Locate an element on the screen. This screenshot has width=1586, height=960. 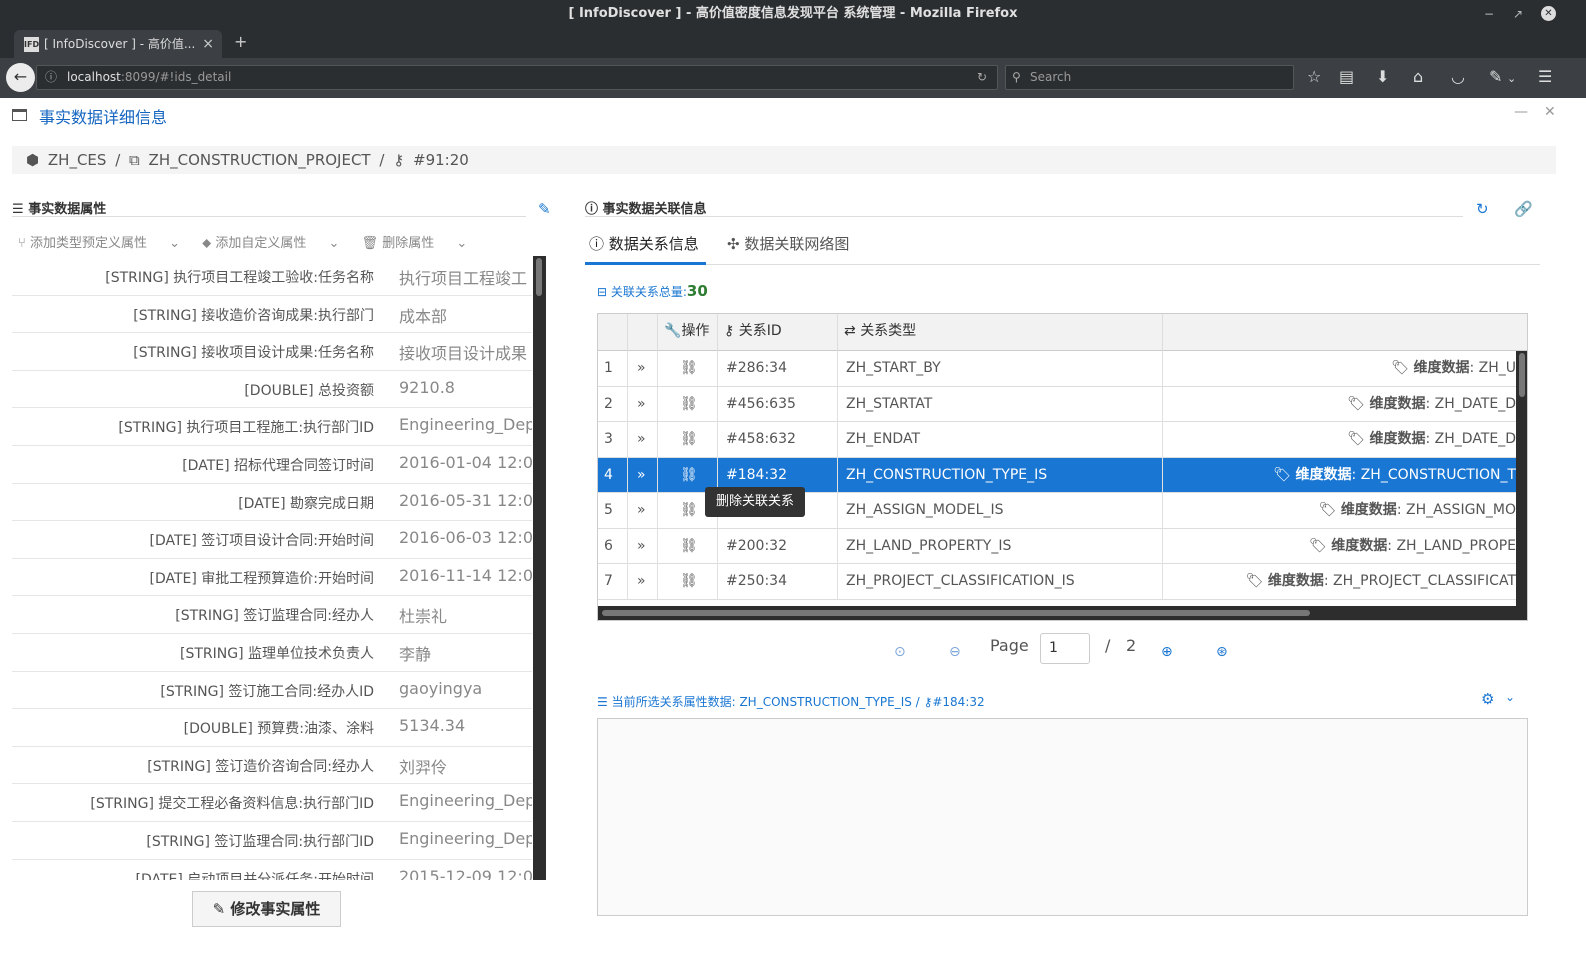
menu-icon: ☰ is located at coordinates (1545, 77).